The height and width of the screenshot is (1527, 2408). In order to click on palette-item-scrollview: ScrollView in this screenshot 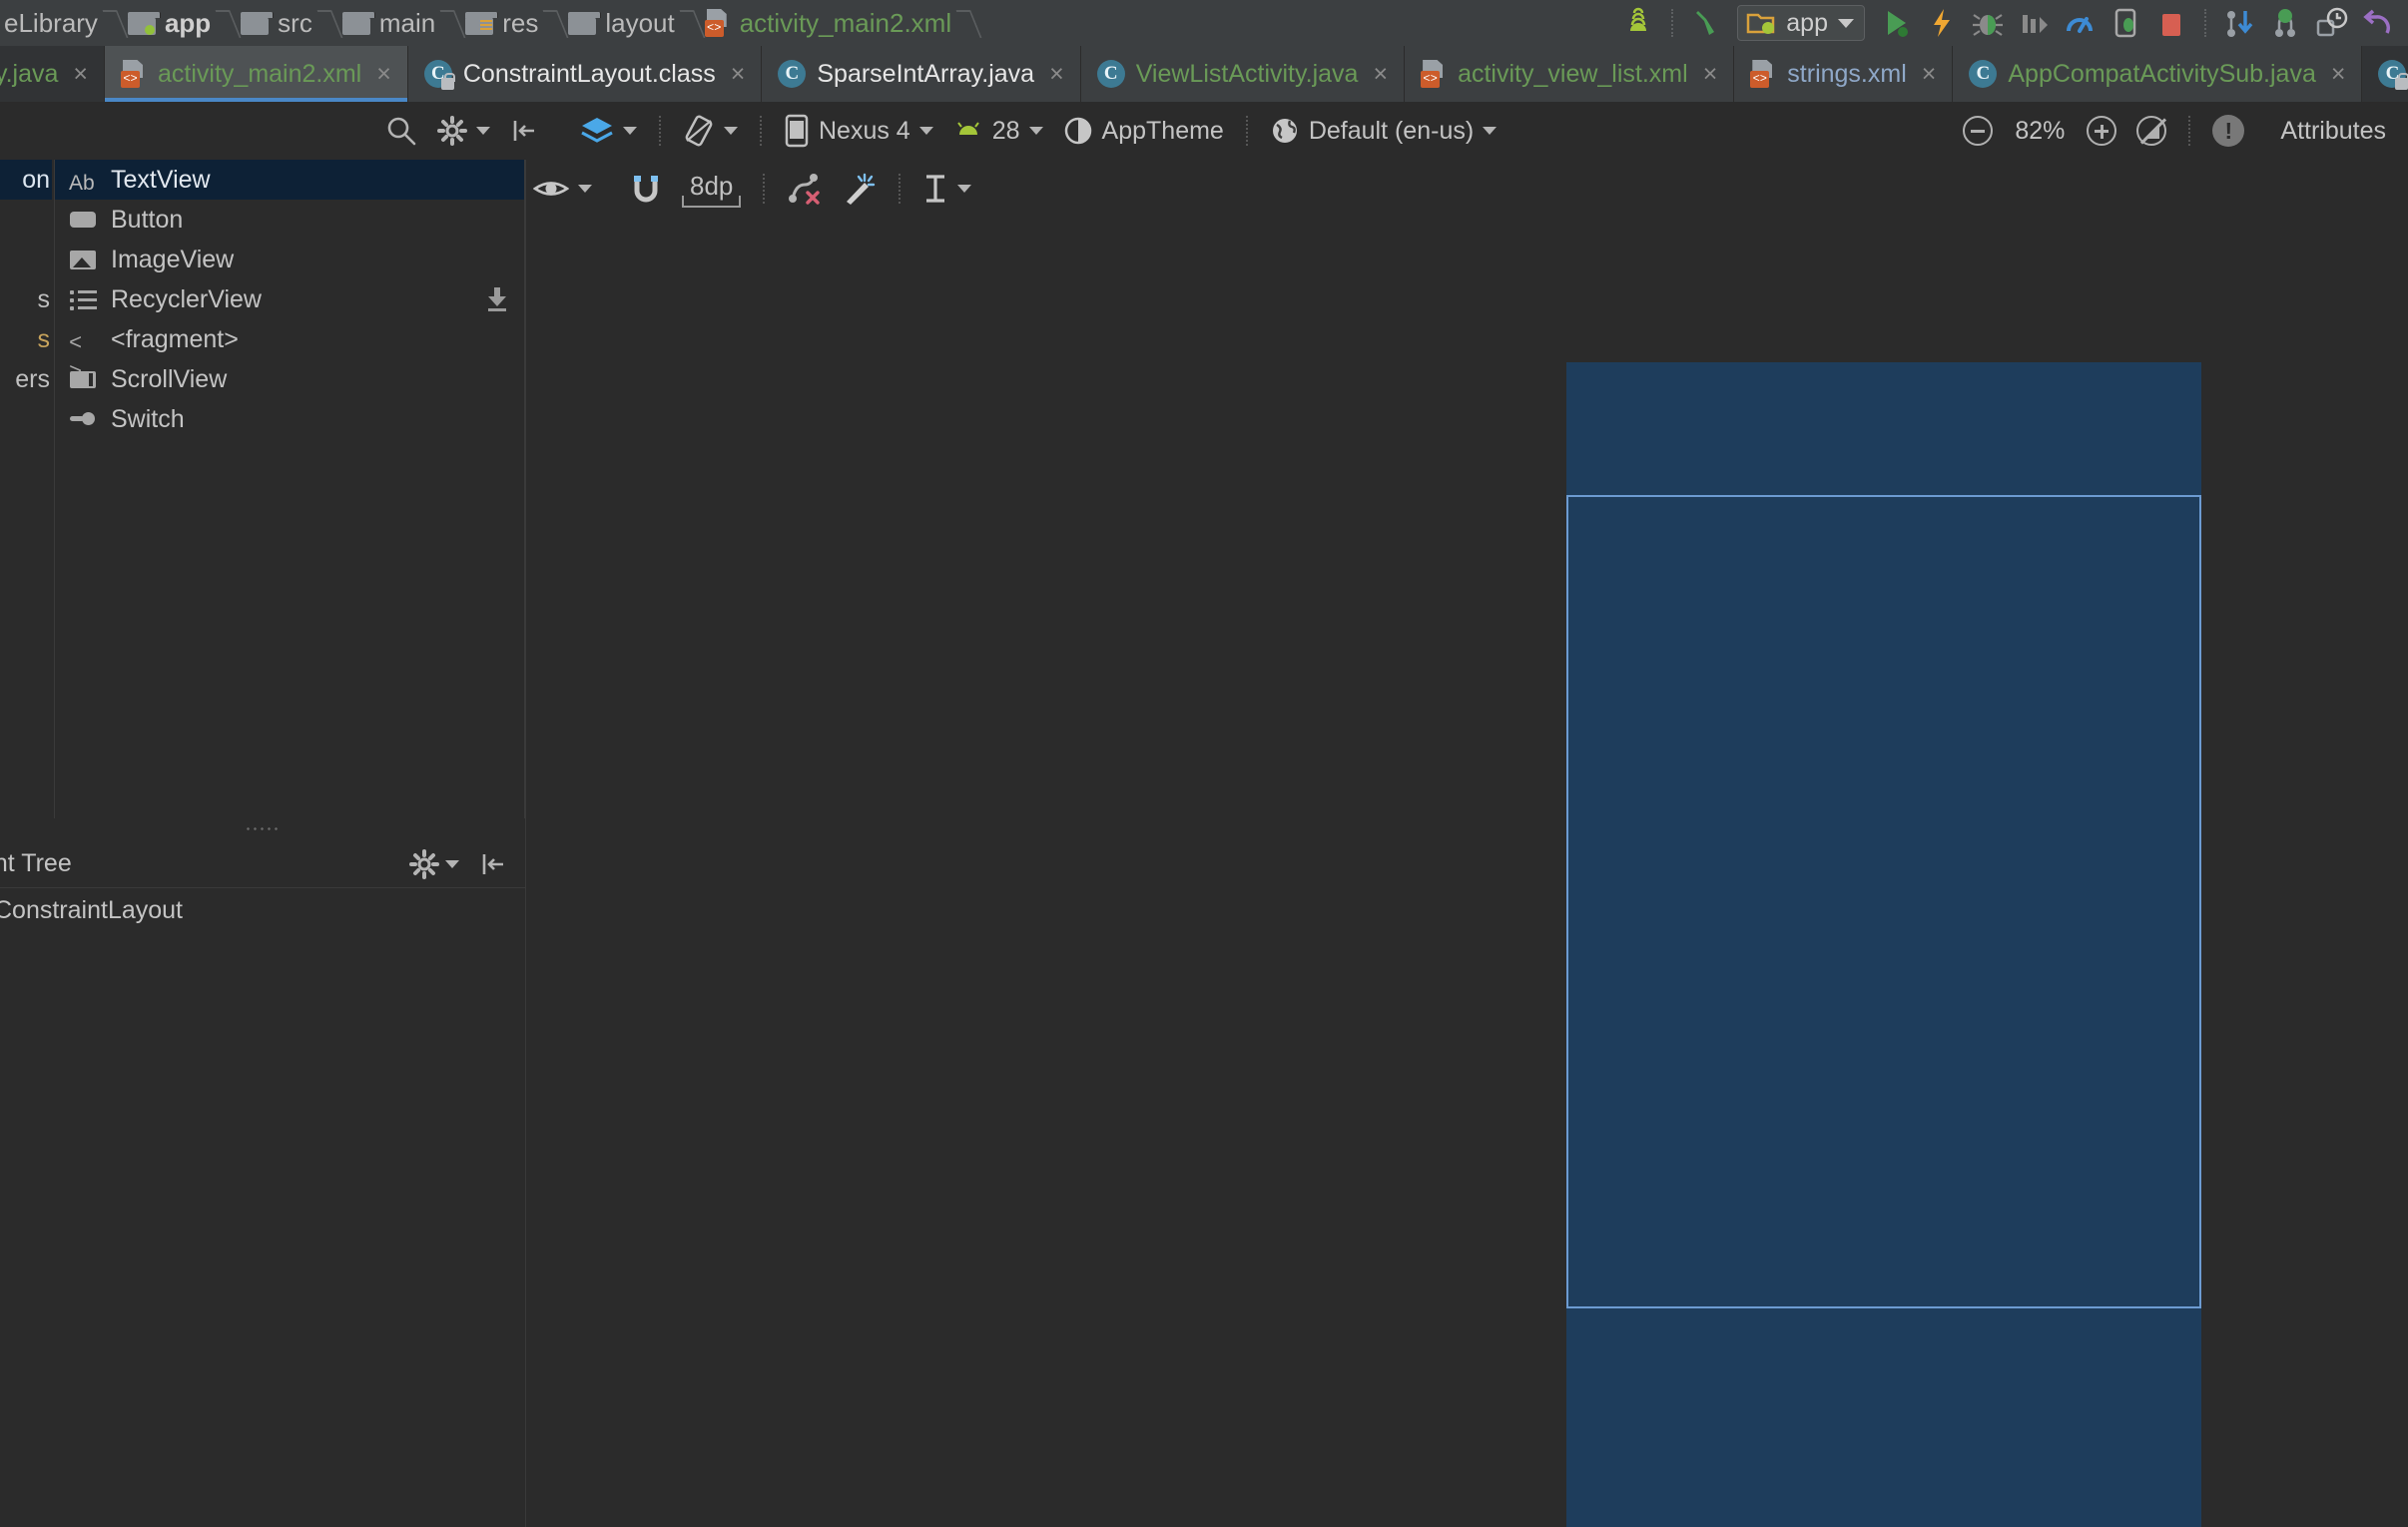, I will do `click(289, 379)`.